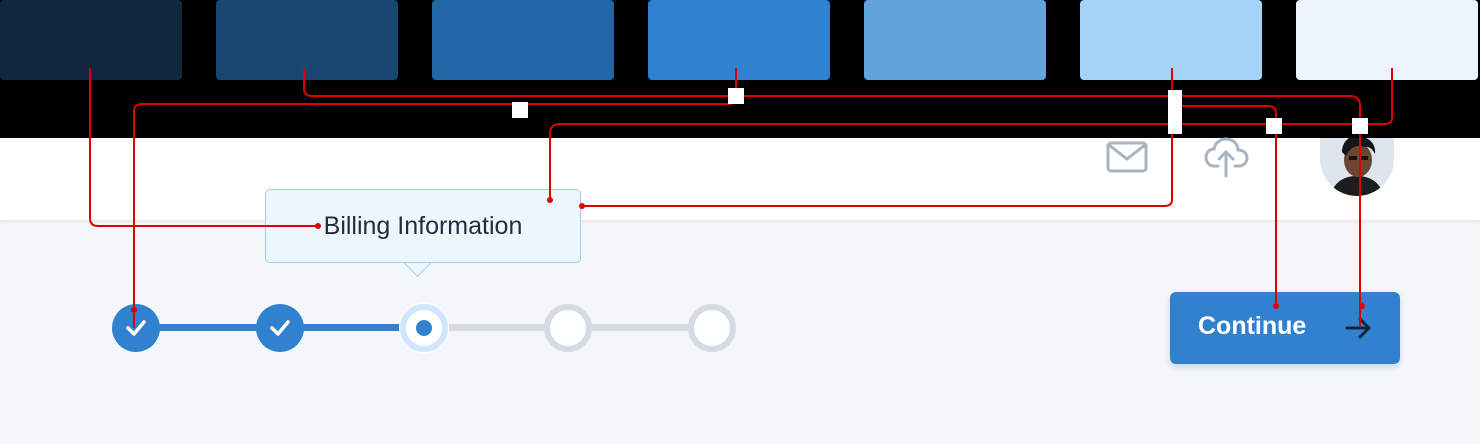 The height and width of the screenshot is (444, 1480). I want to click on user-avatar, so click(1357, 167).